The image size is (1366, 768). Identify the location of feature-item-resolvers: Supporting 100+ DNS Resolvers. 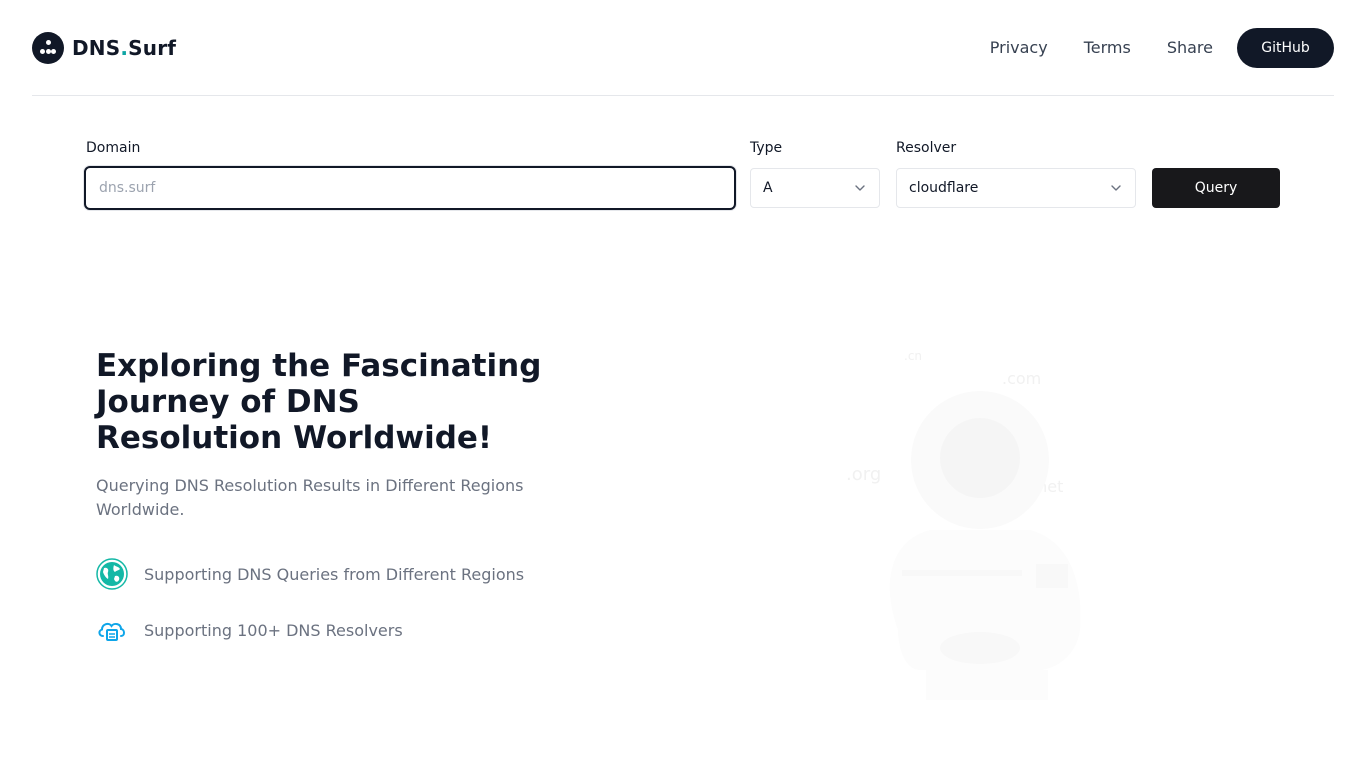
(249, 630).